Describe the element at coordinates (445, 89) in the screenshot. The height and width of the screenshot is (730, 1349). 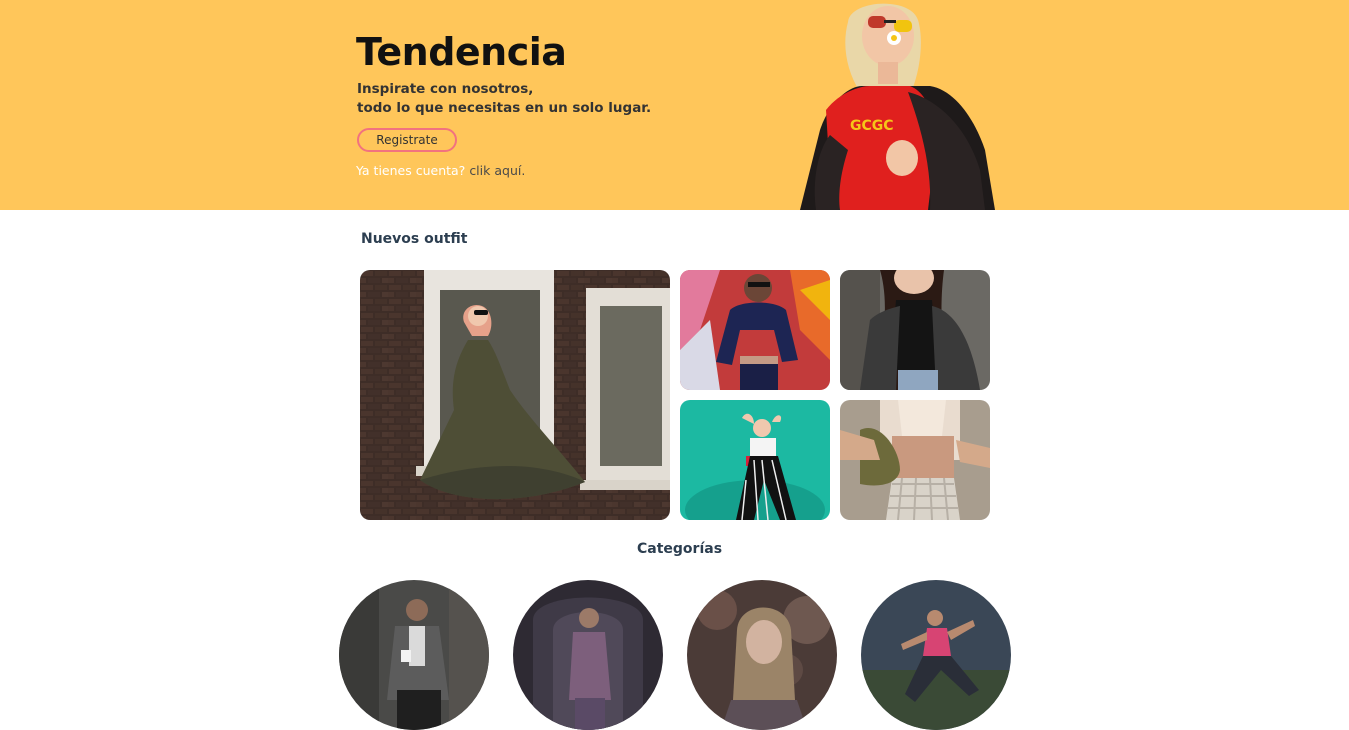
I see `hero-subtitle-line1: Inspirate con nosotros,` at that location.